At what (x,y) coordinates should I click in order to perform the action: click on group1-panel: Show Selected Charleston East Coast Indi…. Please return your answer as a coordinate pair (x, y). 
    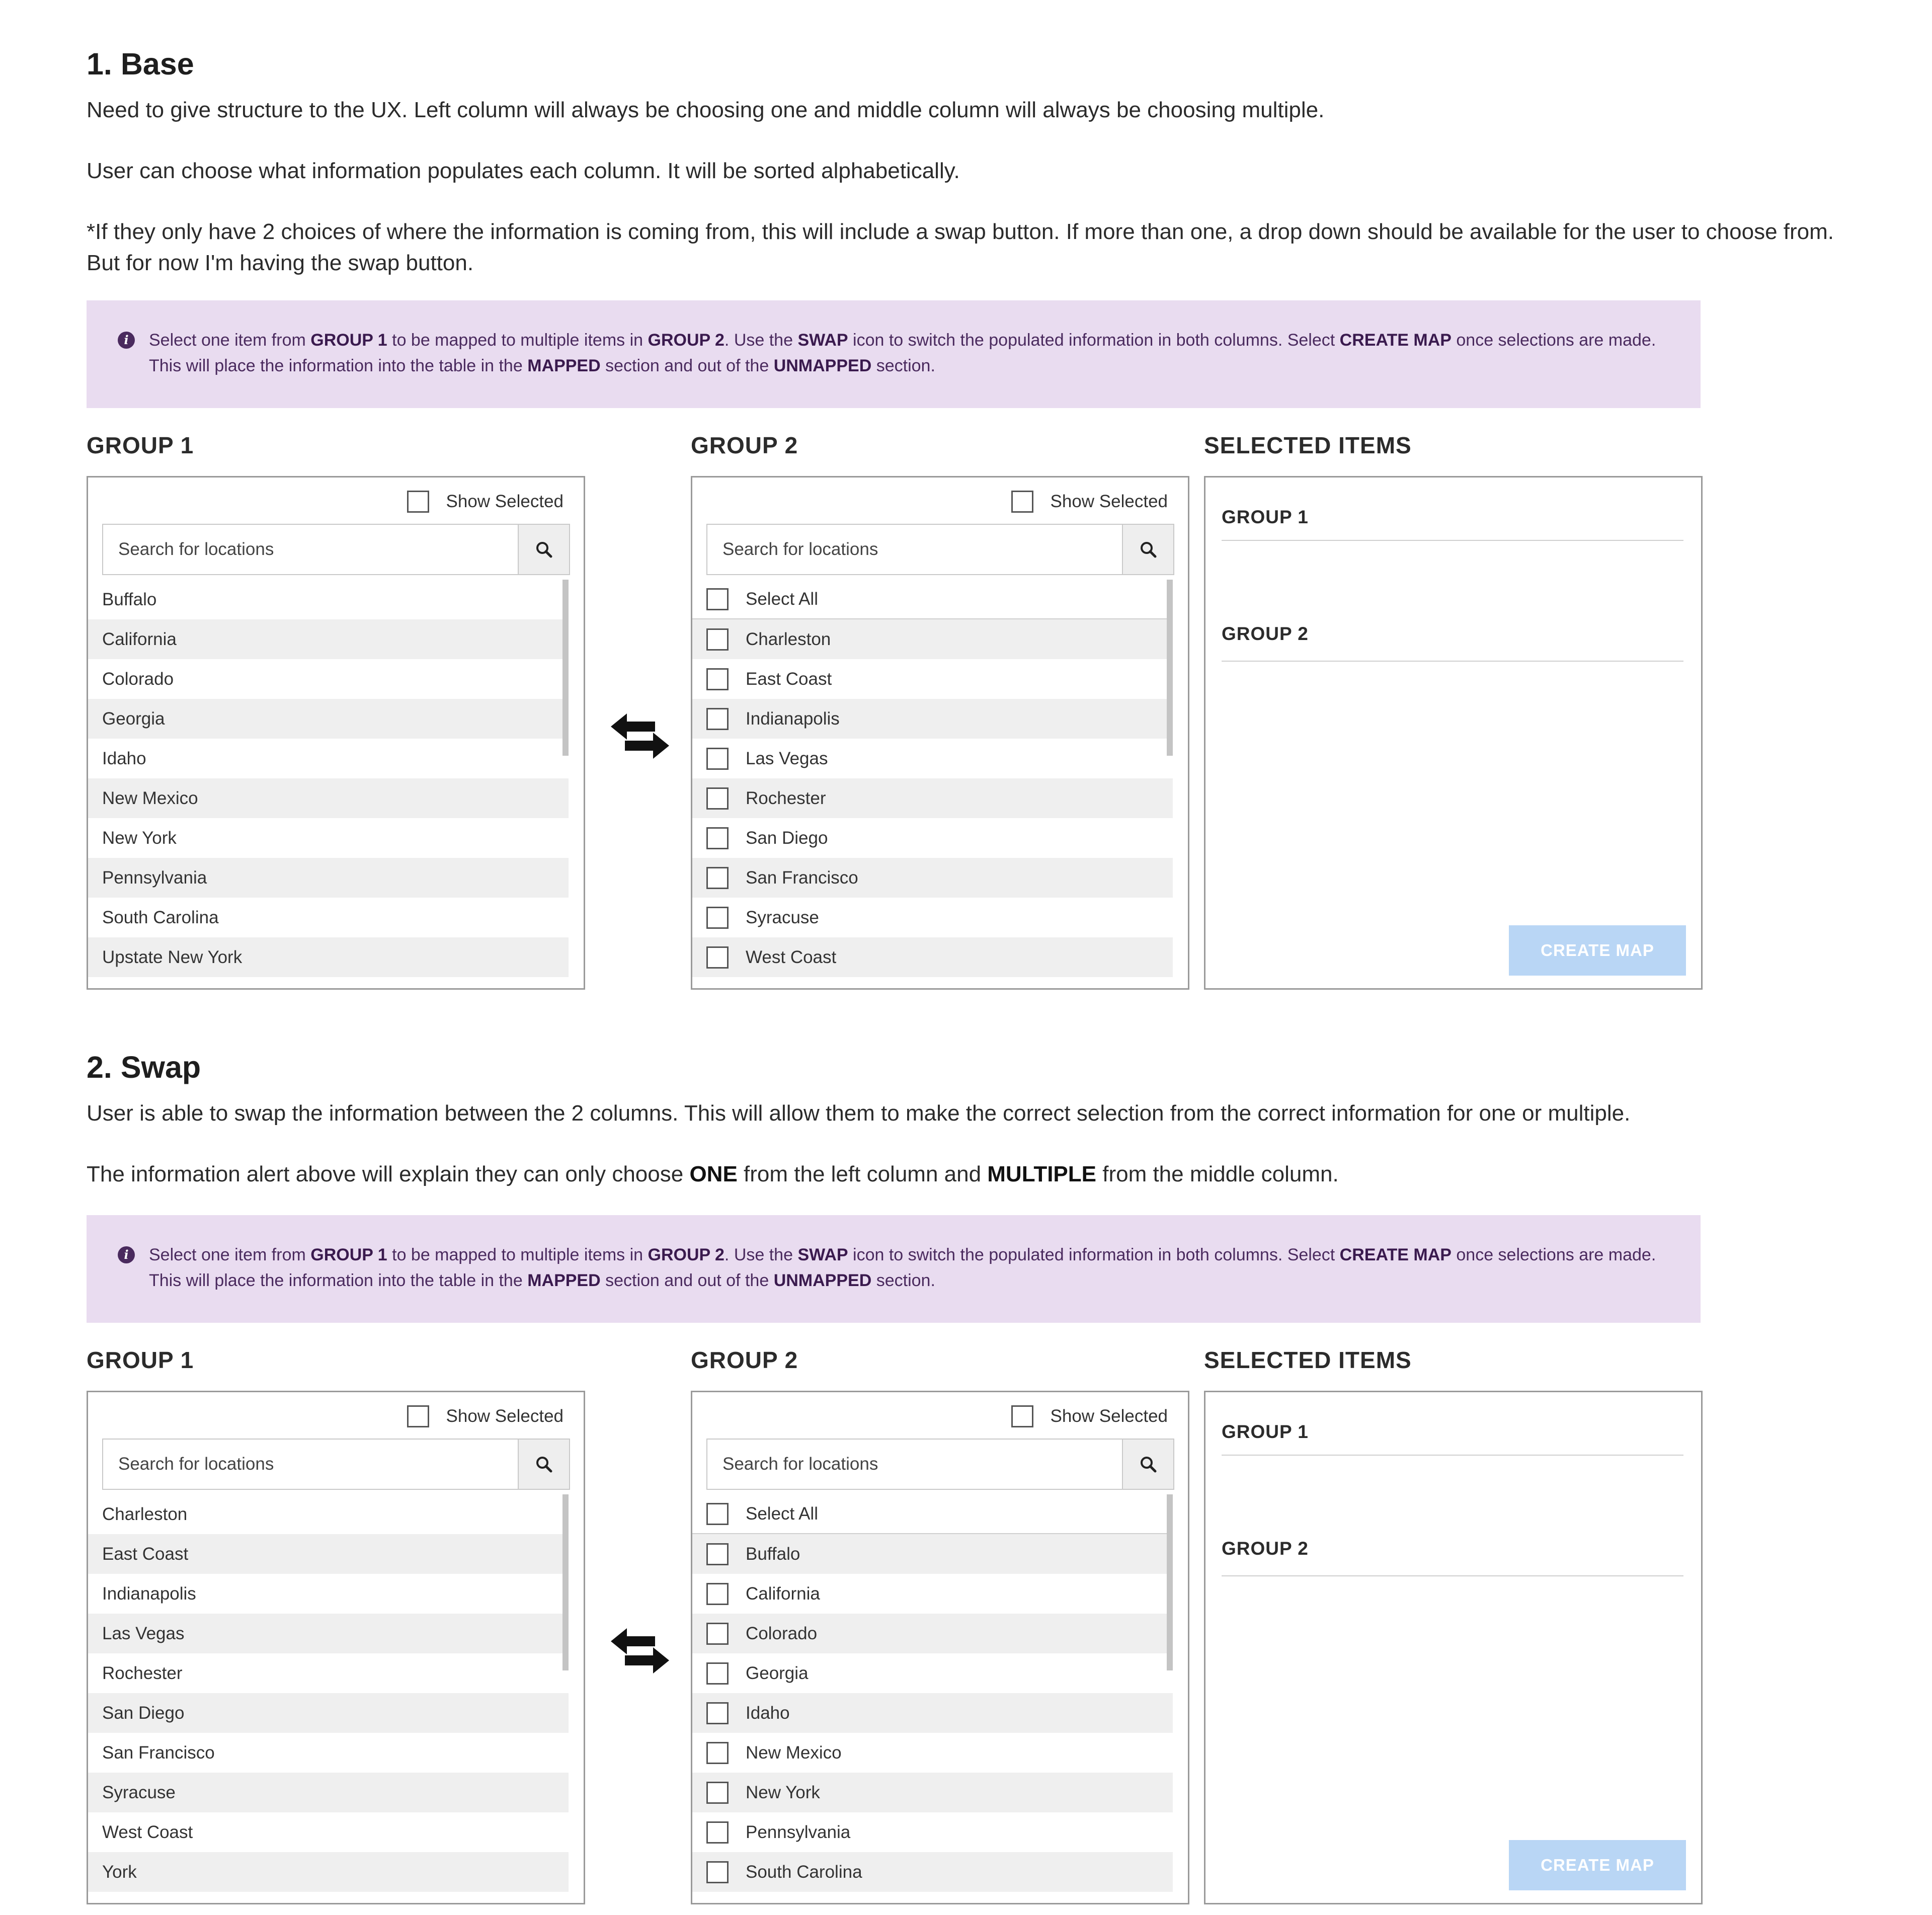
    Looking at the image, I should click on (336, 1647).